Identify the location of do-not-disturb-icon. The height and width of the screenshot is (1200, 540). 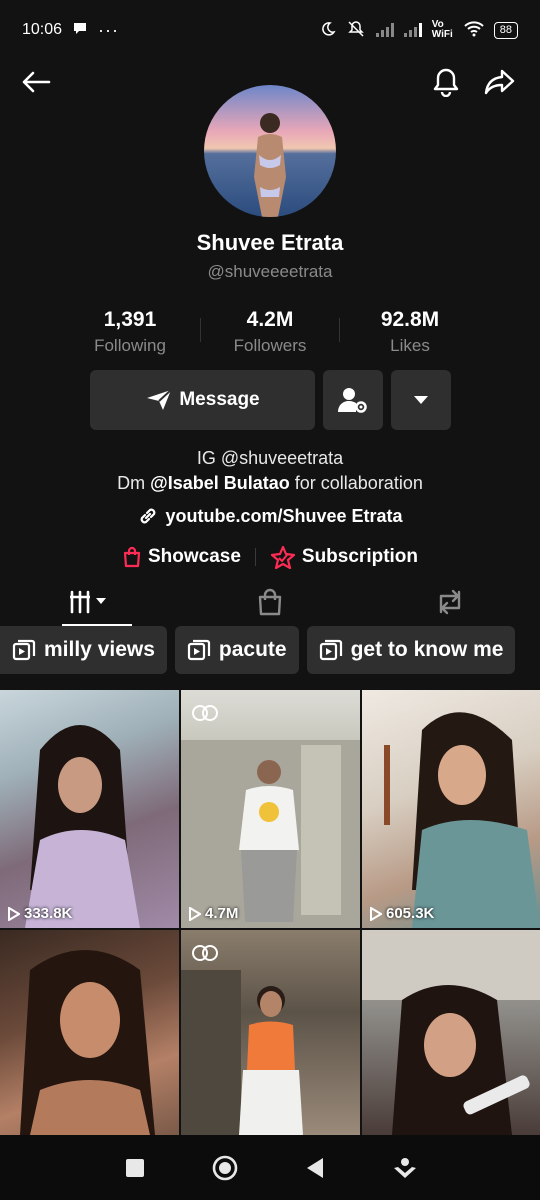
(328, 30).